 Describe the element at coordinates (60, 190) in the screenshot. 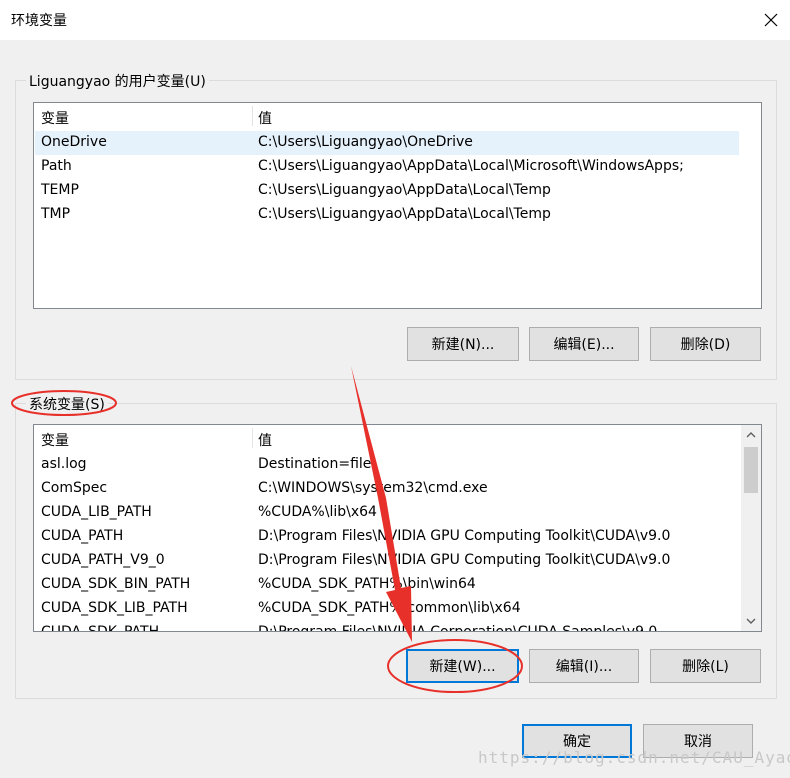

I see `var-name: TEMP` at that location.